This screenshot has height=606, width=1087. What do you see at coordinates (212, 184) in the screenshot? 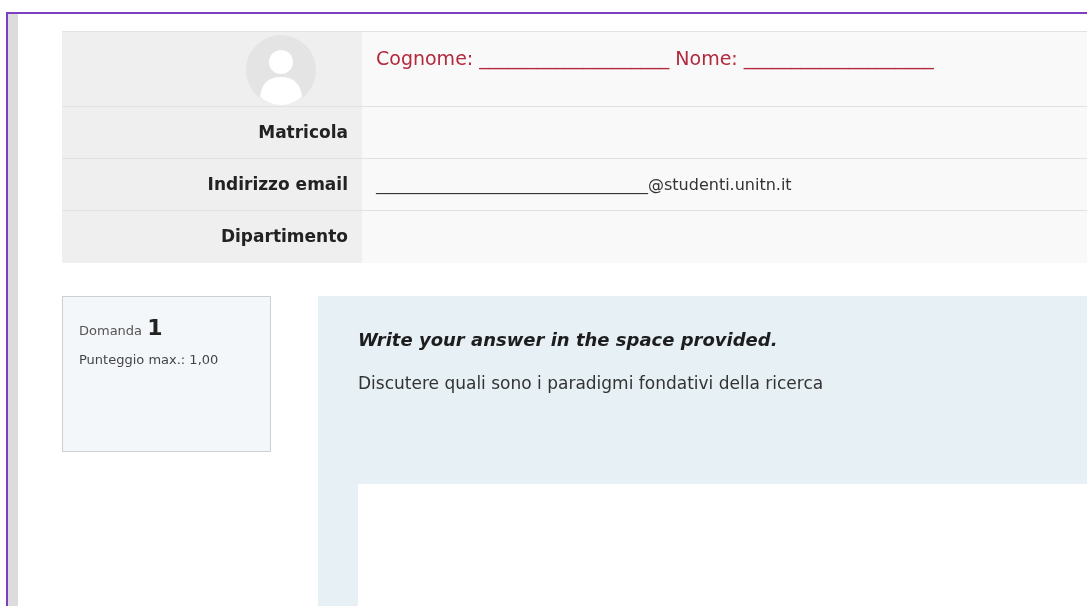
I see `field-label: Indirizzo email` at bounding box center [212, 184].